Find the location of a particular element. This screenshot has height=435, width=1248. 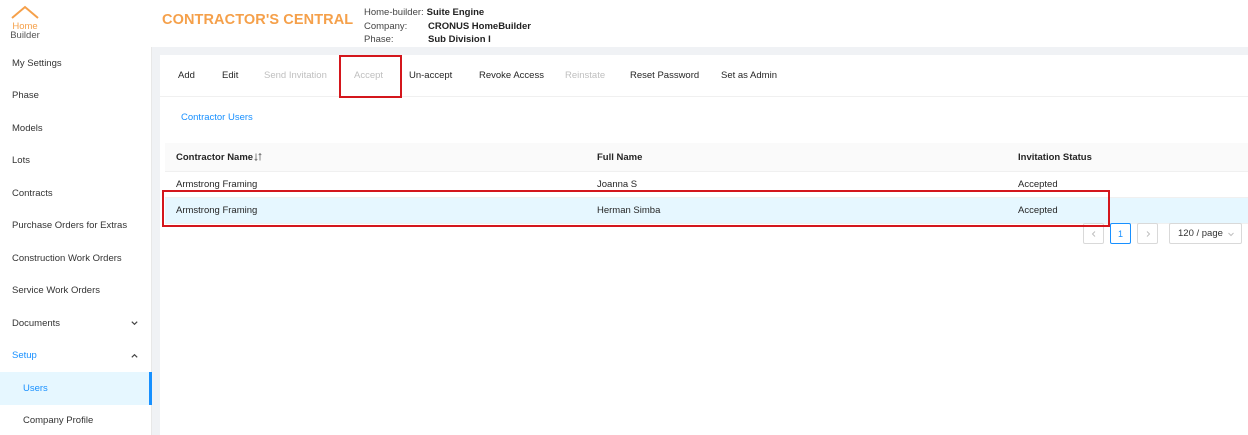

chevron-left-icon is located at coordinates (1093, 233).